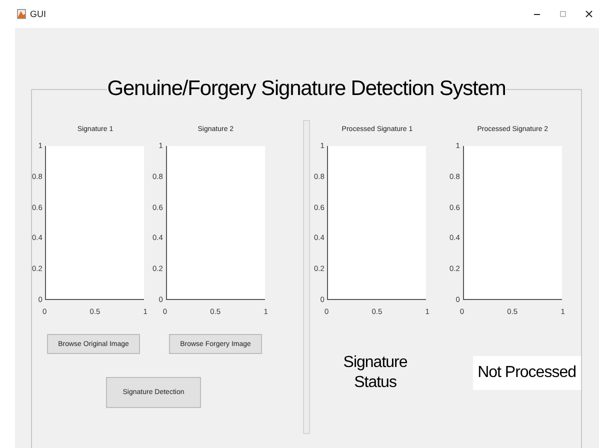  Describe the element at coordinates (21, 14) in the screenshot. I see `app-icon` at that location.